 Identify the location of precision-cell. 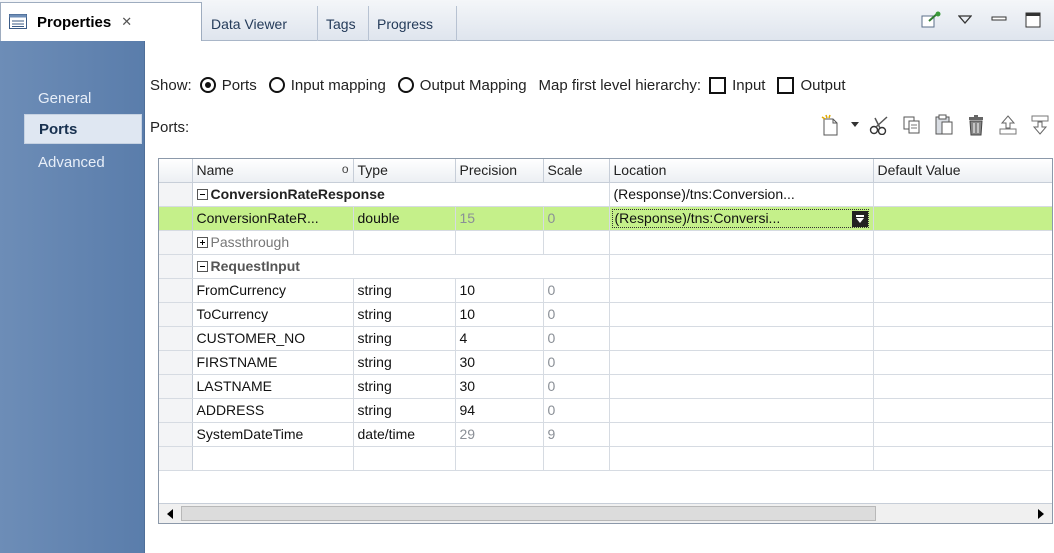
(499, 242).